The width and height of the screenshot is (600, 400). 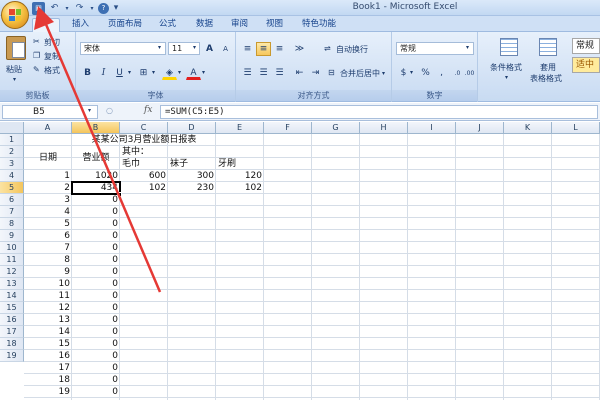 What do you see at coordinates (435, 48) in the screenshot?
I see `number-format-select: 常规` at bounding box center [435, 48].